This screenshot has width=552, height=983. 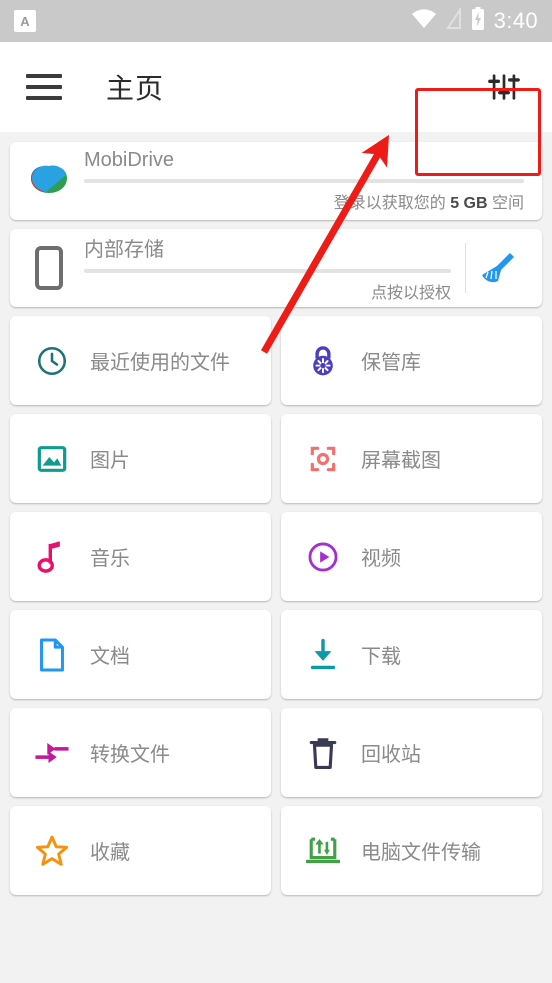 What do you see at coordinates (52, 361) in the screenshot?
I see `clock-icon` at bounding box center [52, 361].